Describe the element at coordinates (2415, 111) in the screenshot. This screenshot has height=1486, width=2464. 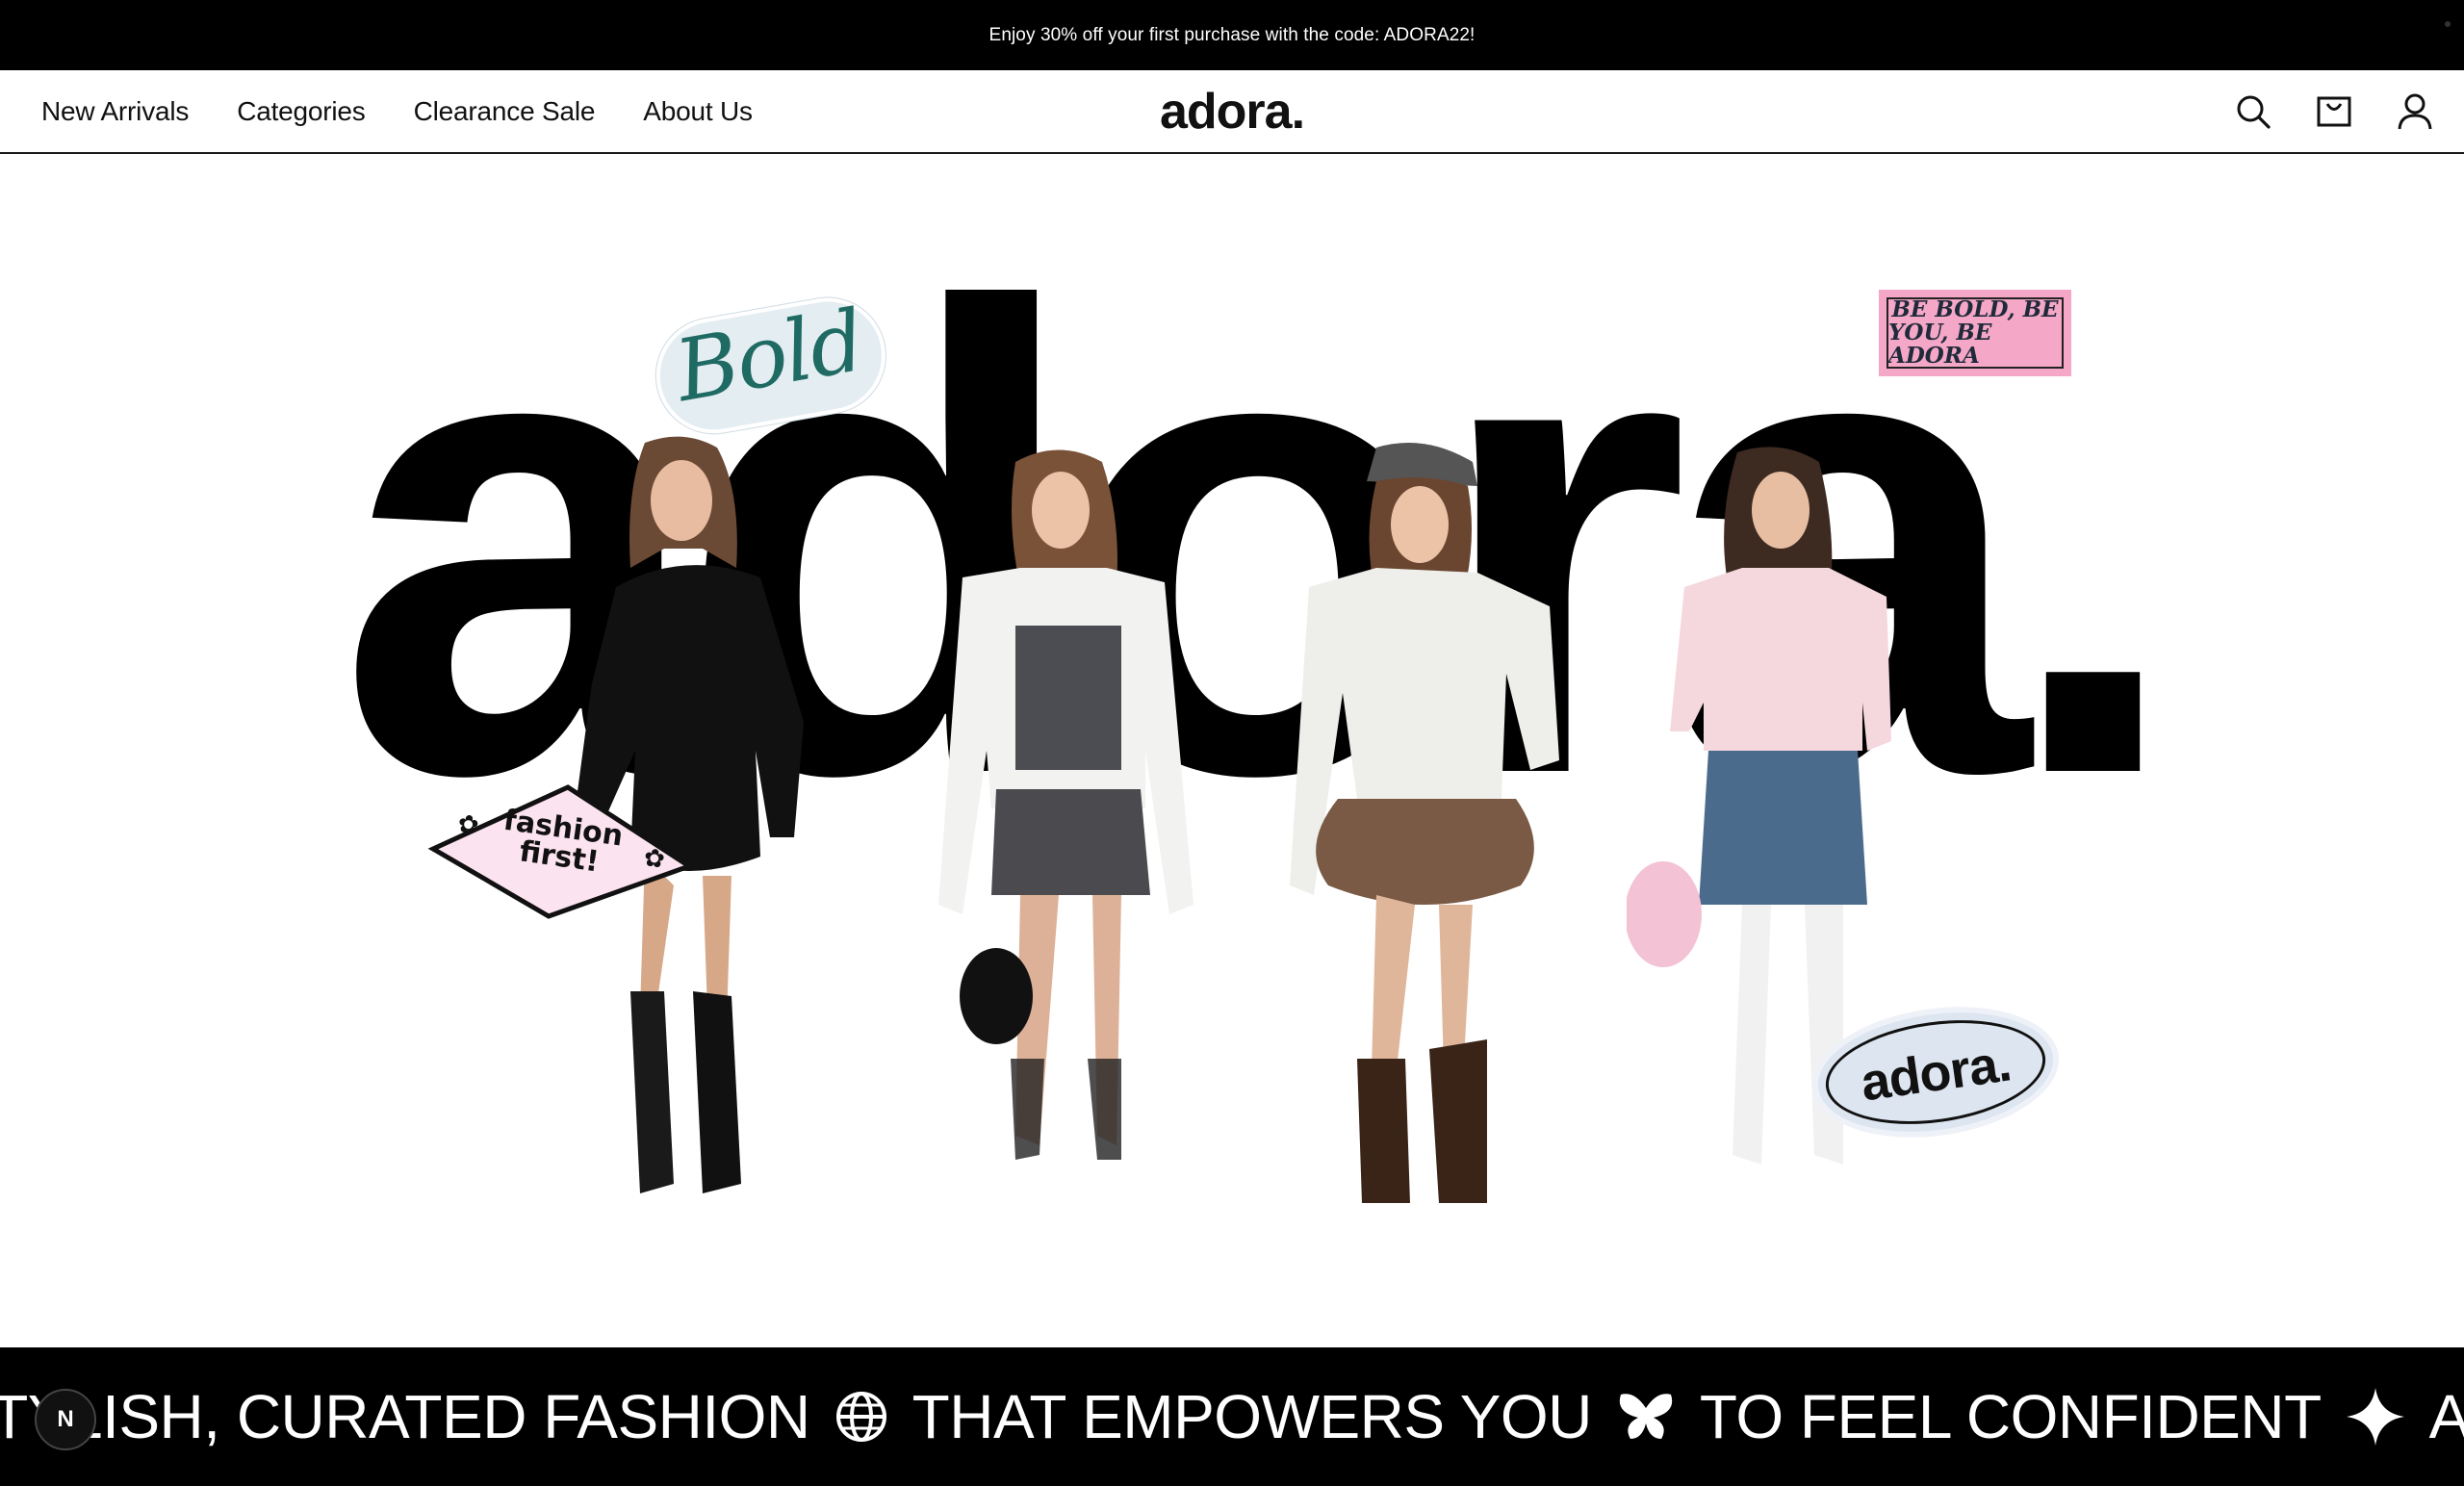
I see `account-icon` at that location.